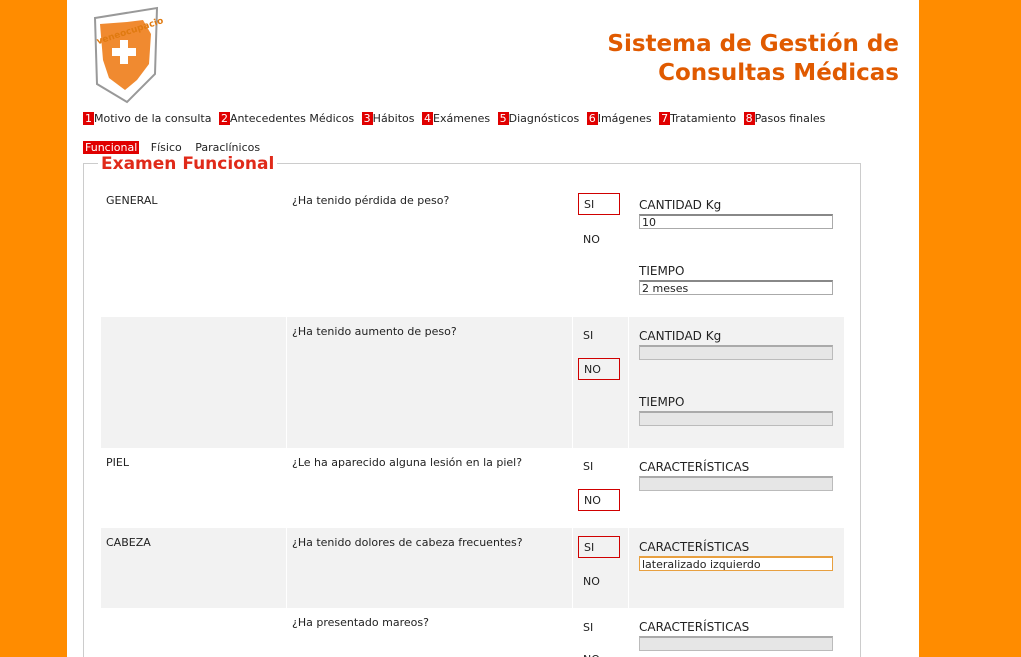  What do you see at coordinates (374, 331) in the screenshot?
I see `row-question: ¿Ha tenido aumento de peso?` at bounding box center [374, 331].